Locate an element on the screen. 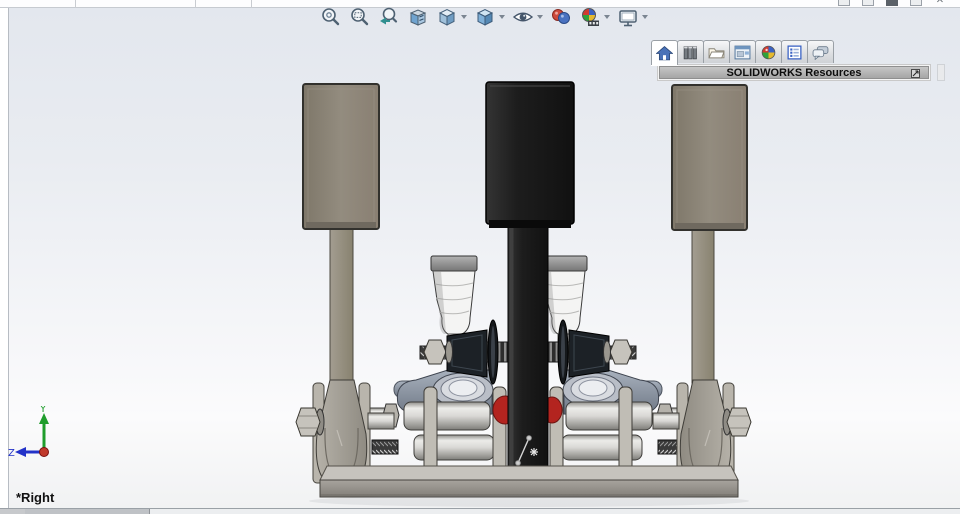  previous-view-icon is located at coordinates (389, 16).